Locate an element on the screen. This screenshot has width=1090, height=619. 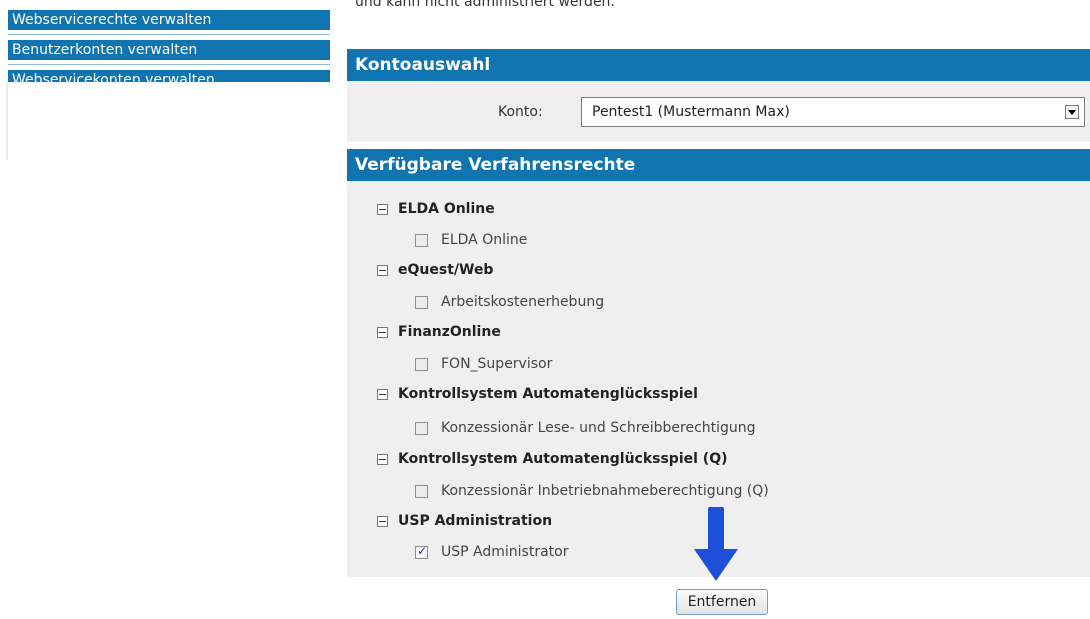
group-row: ELDA Online is located at coordinates (436, 209).